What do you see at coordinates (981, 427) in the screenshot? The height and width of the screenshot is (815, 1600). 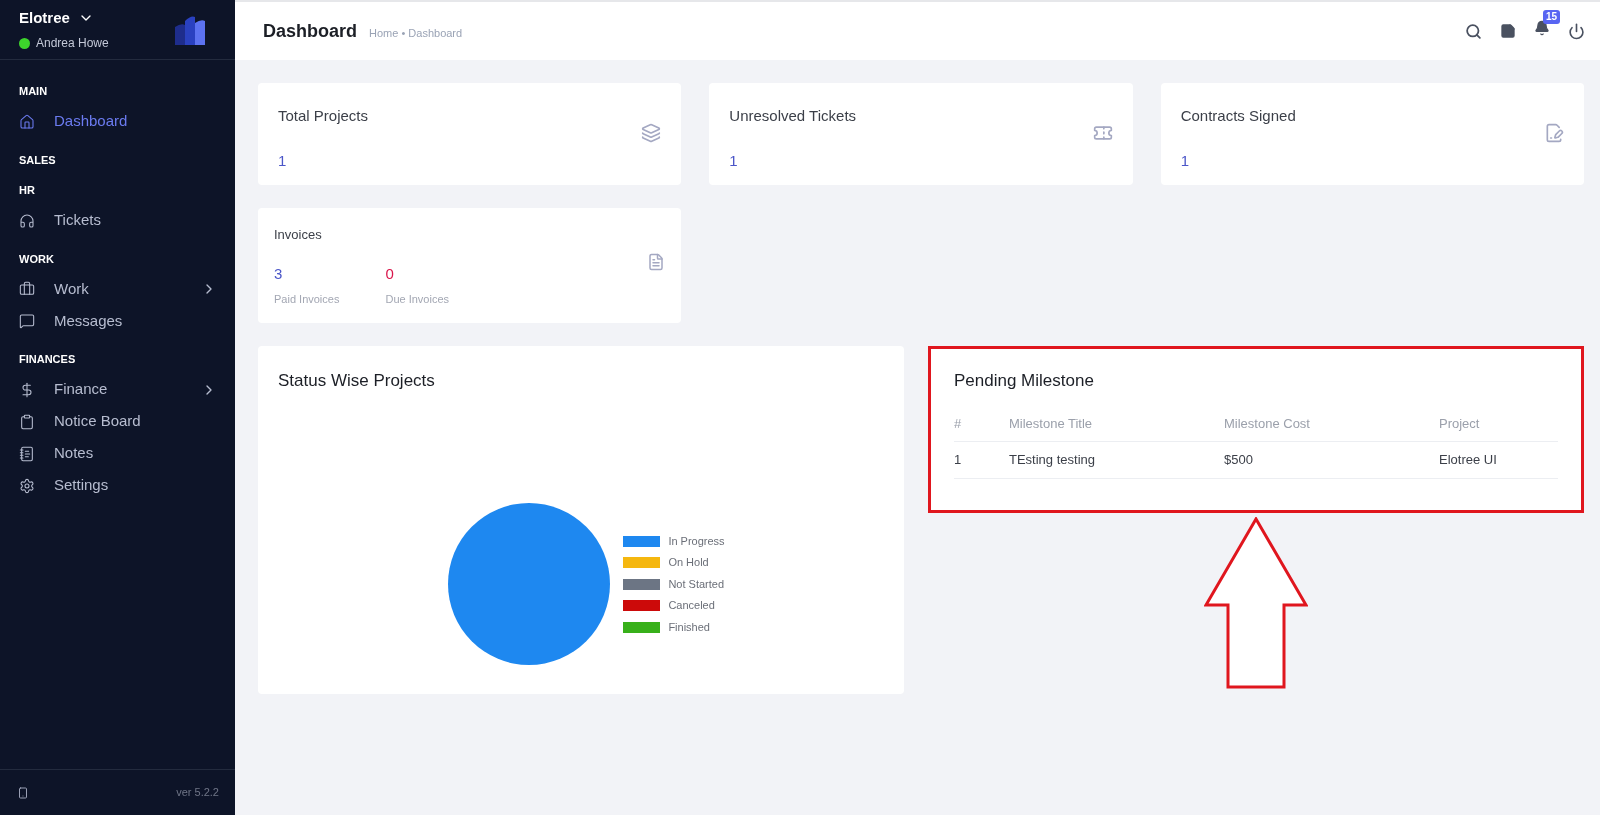 I see `column-header: #` at bounding box center [981, 427].